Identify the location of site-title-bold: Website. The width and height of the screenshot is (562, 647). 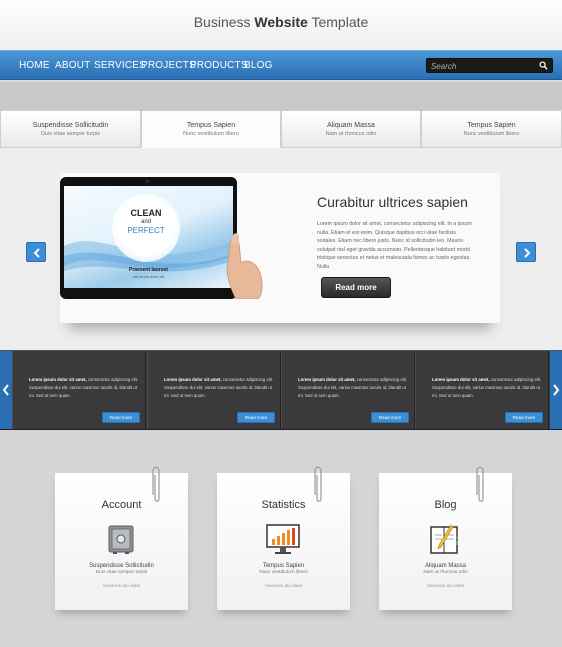
(281, 22).